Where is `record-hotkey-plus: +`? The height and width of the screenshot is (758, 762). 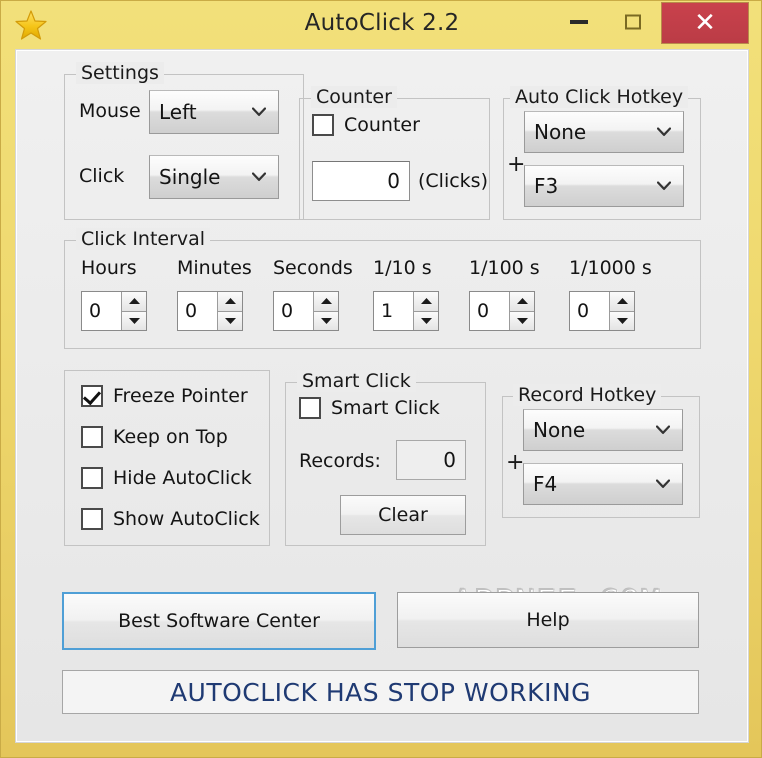
record-hotkey-plus: + is located at coordinates (515, 462).